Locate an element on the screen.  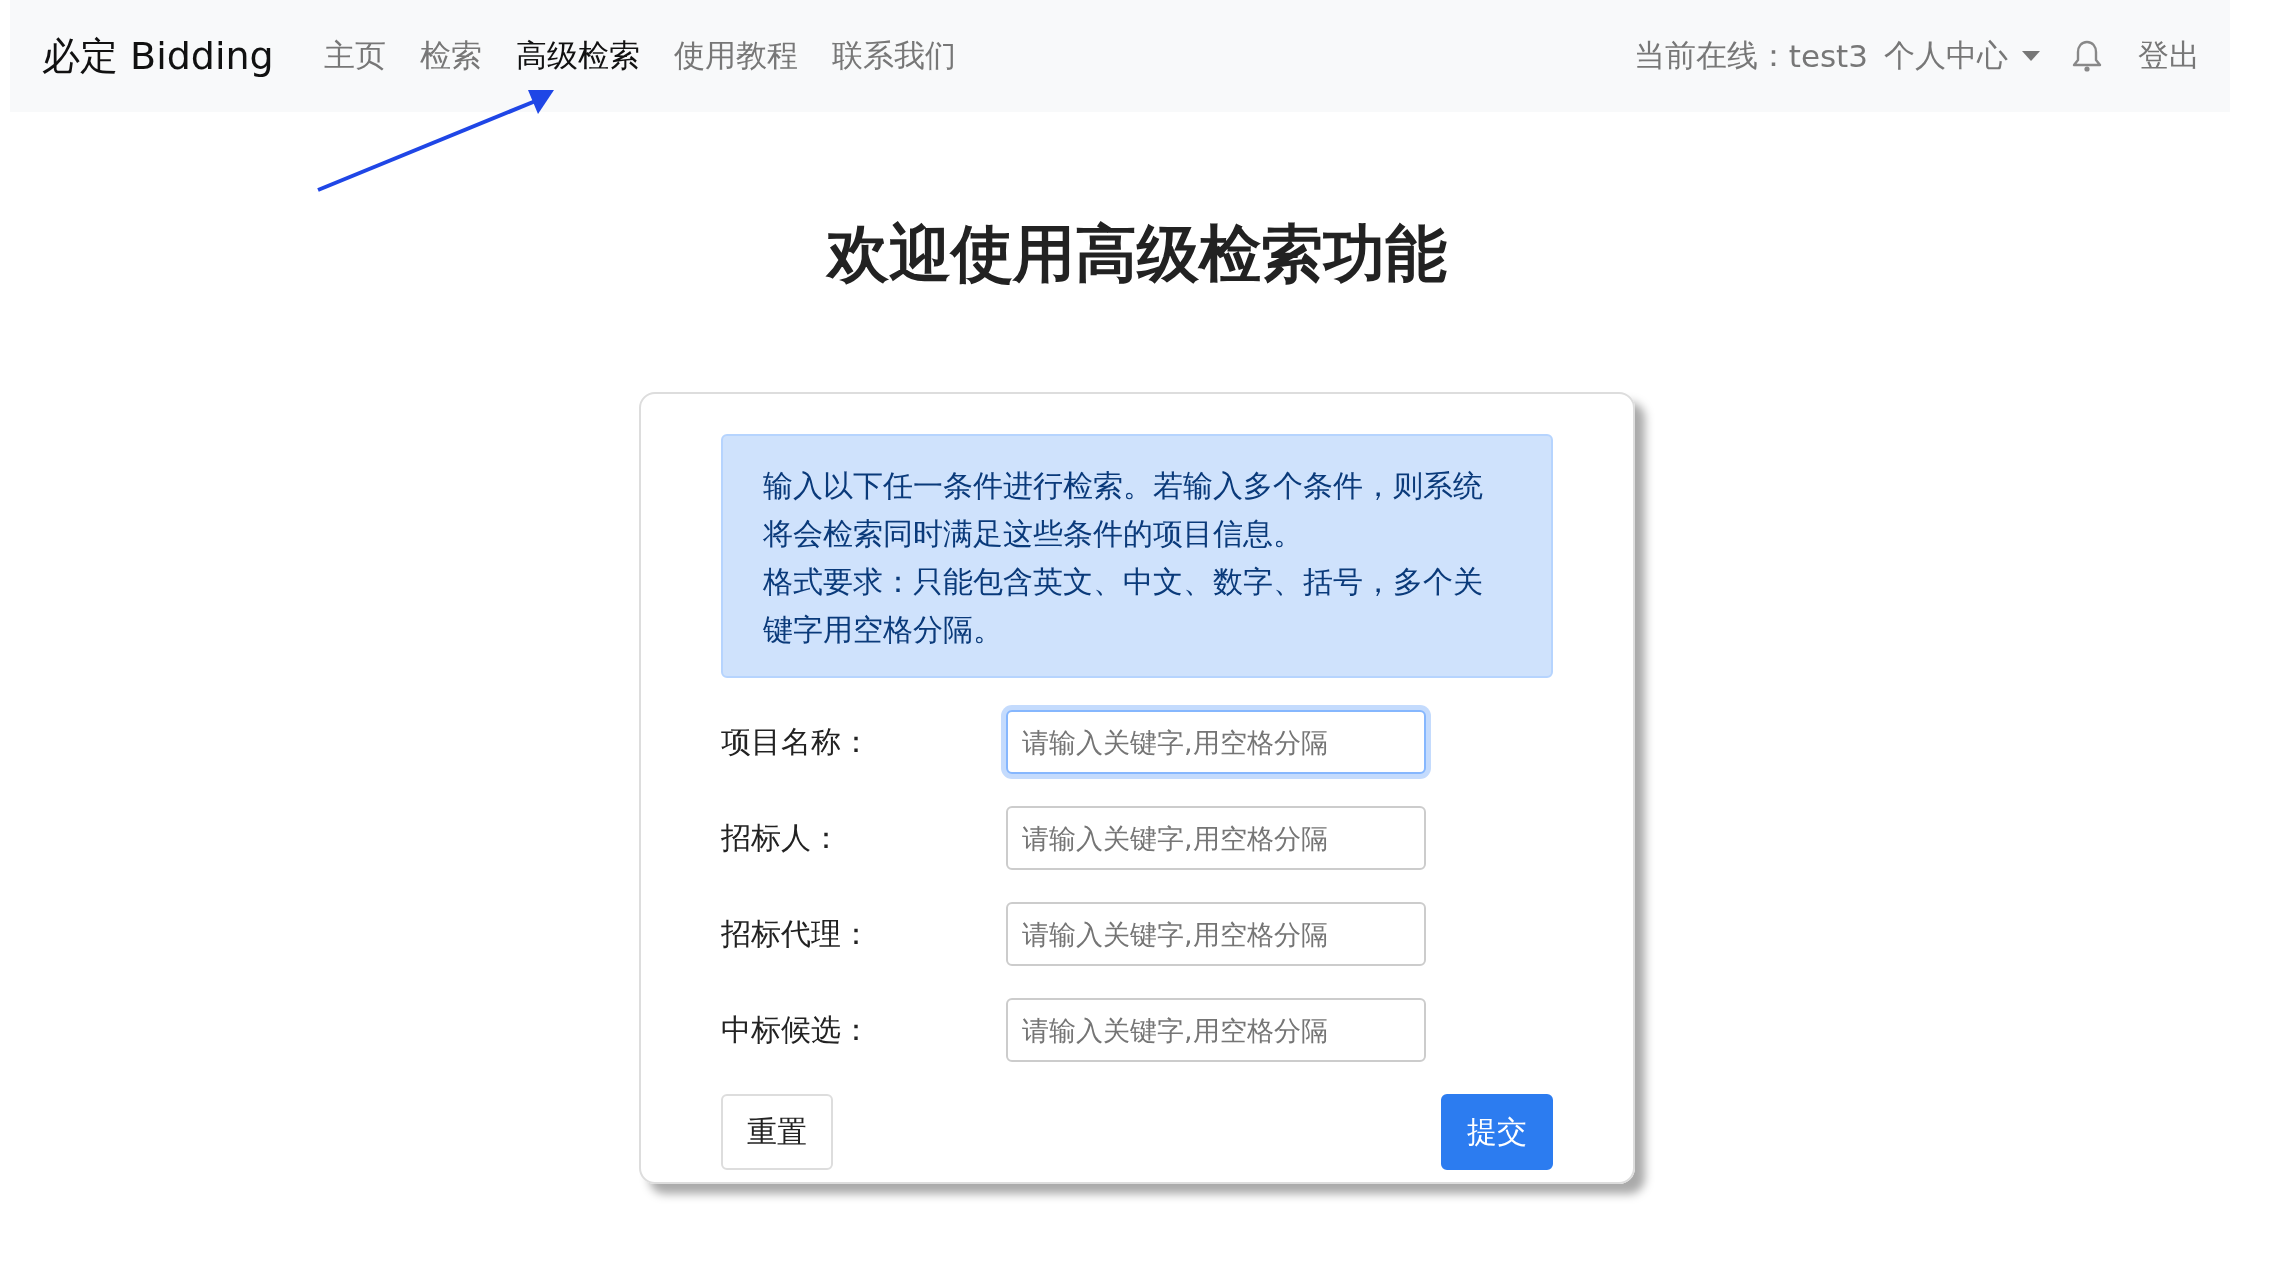
submit-button: 提交 is located at coordinates (1497, 1132).